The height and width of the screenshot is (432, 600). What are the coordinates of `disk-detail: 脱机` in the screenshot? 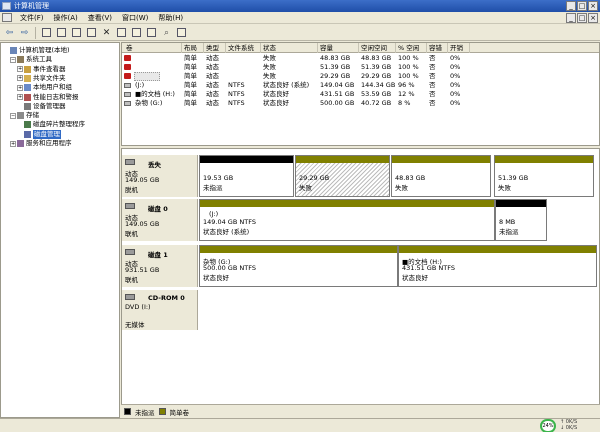 It's located at (131, 190).